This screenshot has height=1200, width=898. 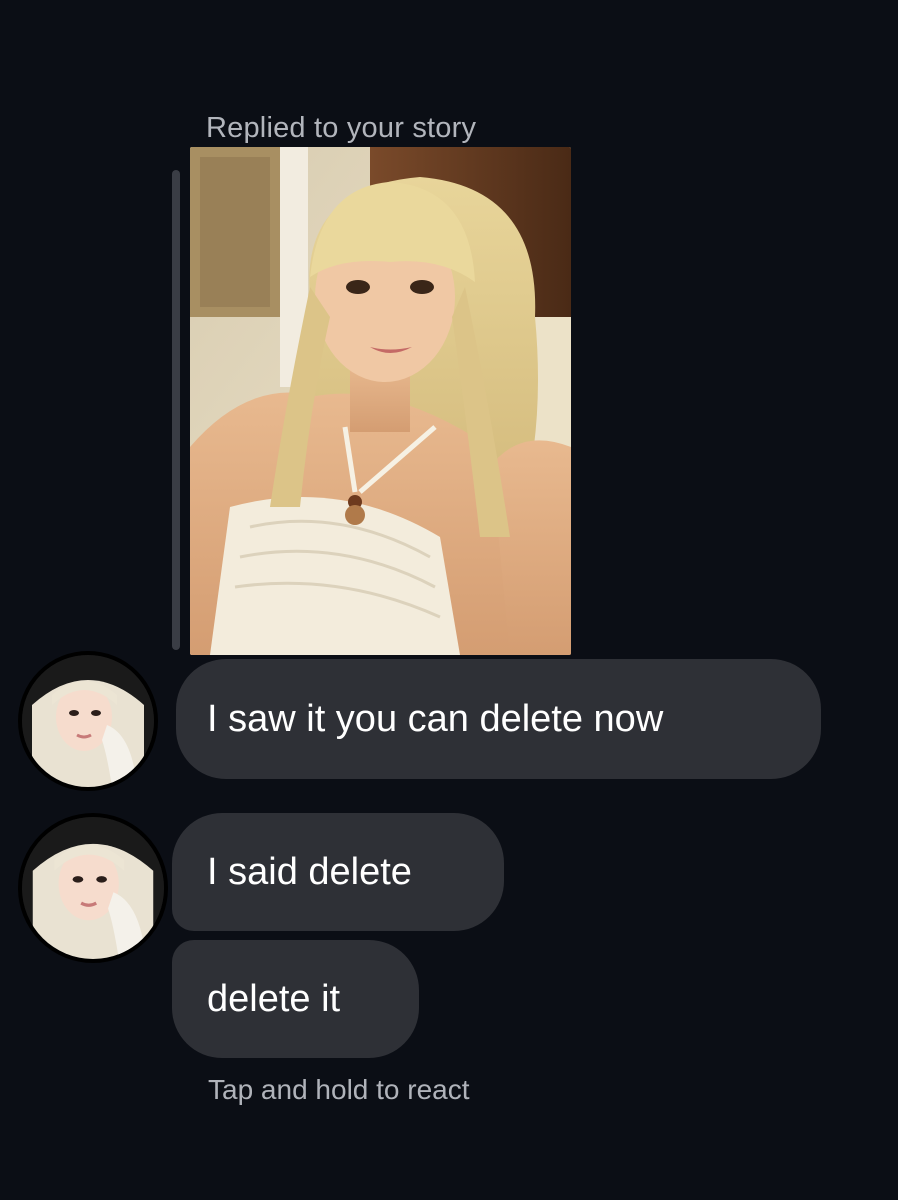 What do you see at coordinates (309, 872) in the screenshot?
I see `message-text: I said delete` at bounding box center [309, 872].